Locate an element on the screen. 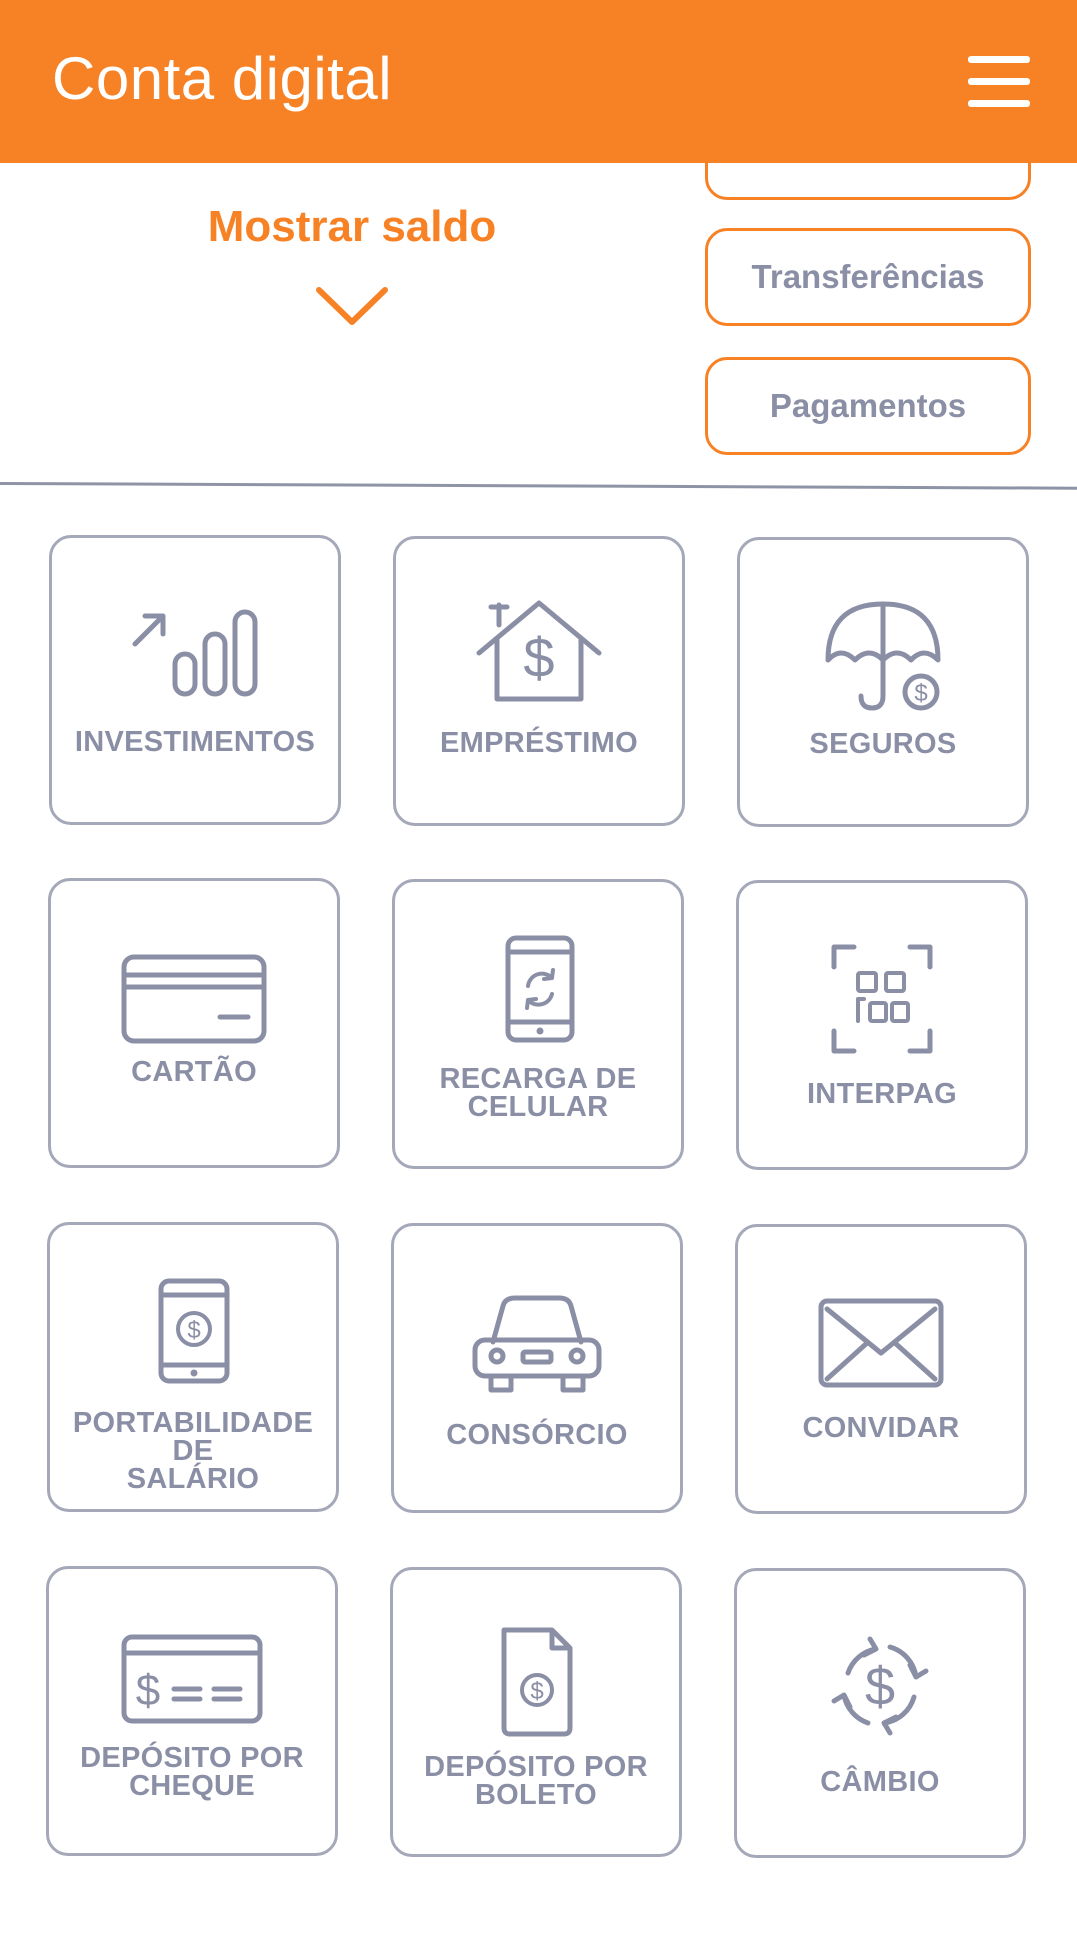 This screenshot has width=1077, height=1937. tile-label: EMPRÉSTIMO is located at coordinates (539, 743).